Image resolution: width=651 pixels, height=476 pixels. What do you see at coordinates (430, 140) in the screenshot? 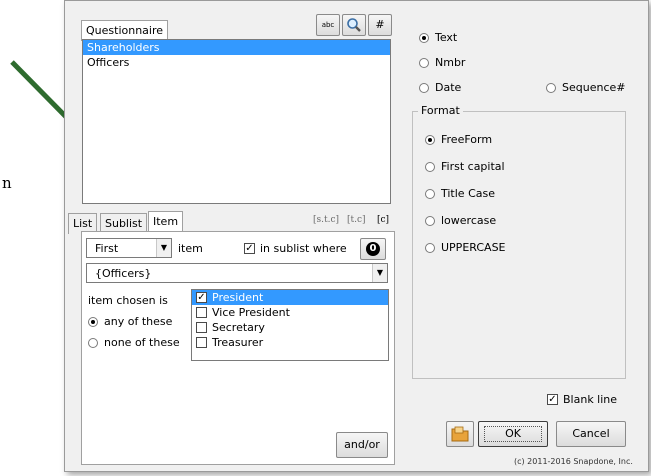
I see `format-freeform-radio` at bounding box center [430, 140].